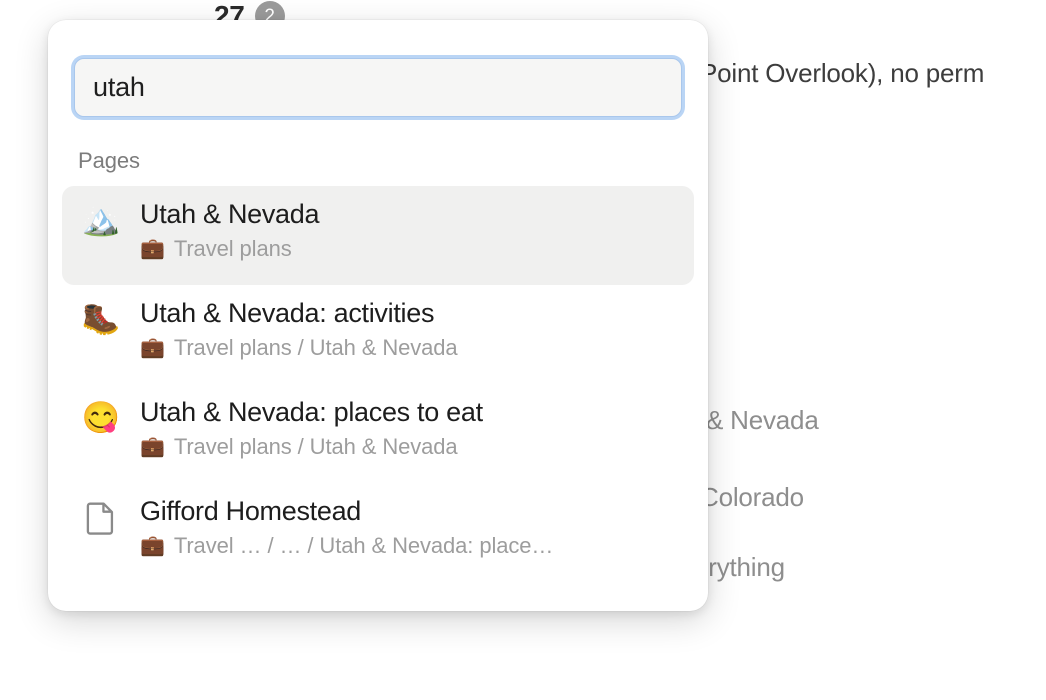  I want to click on hiking-boot-emoji-icon: 🥾, so click(101, 318).